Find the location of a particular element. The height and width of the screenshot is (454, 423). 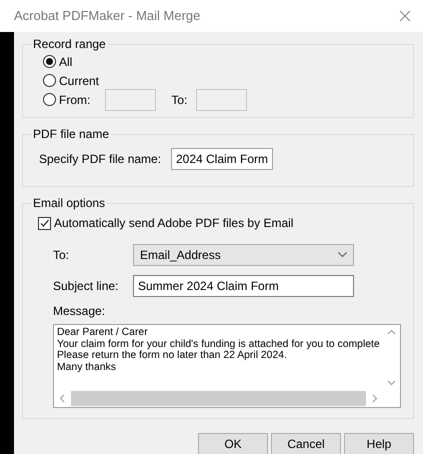

message-line: Please return the form no later than 22 April 2024. is located at coordinates (172, 356).